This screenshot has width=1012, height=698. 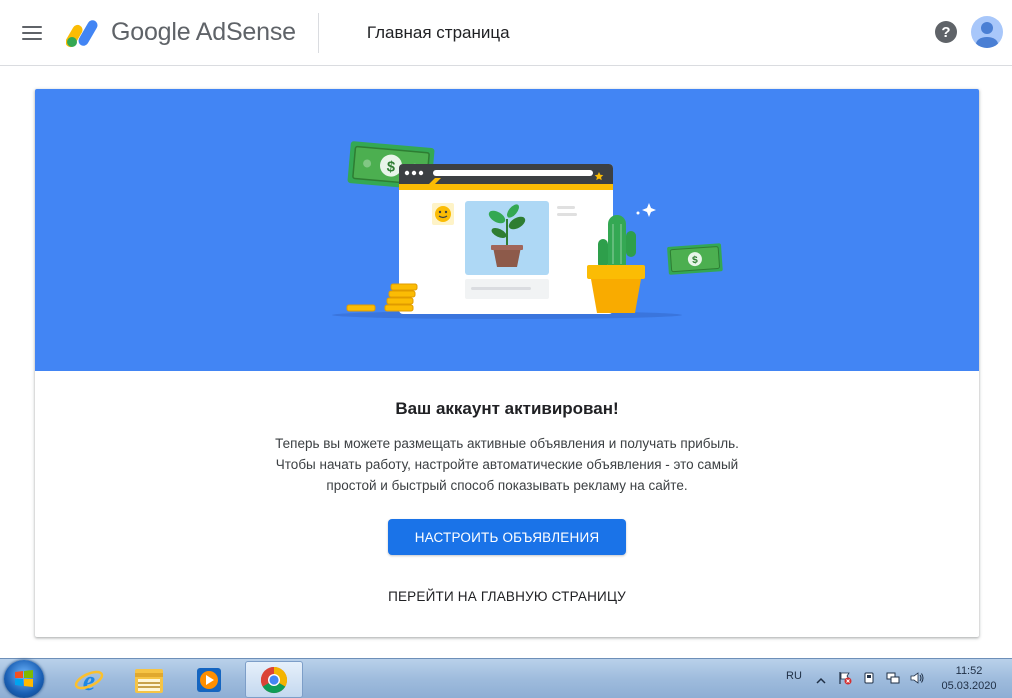 I want to click on windows-taskbar: e RU 11:52 05.03.2020, so click(x=506, y=678).